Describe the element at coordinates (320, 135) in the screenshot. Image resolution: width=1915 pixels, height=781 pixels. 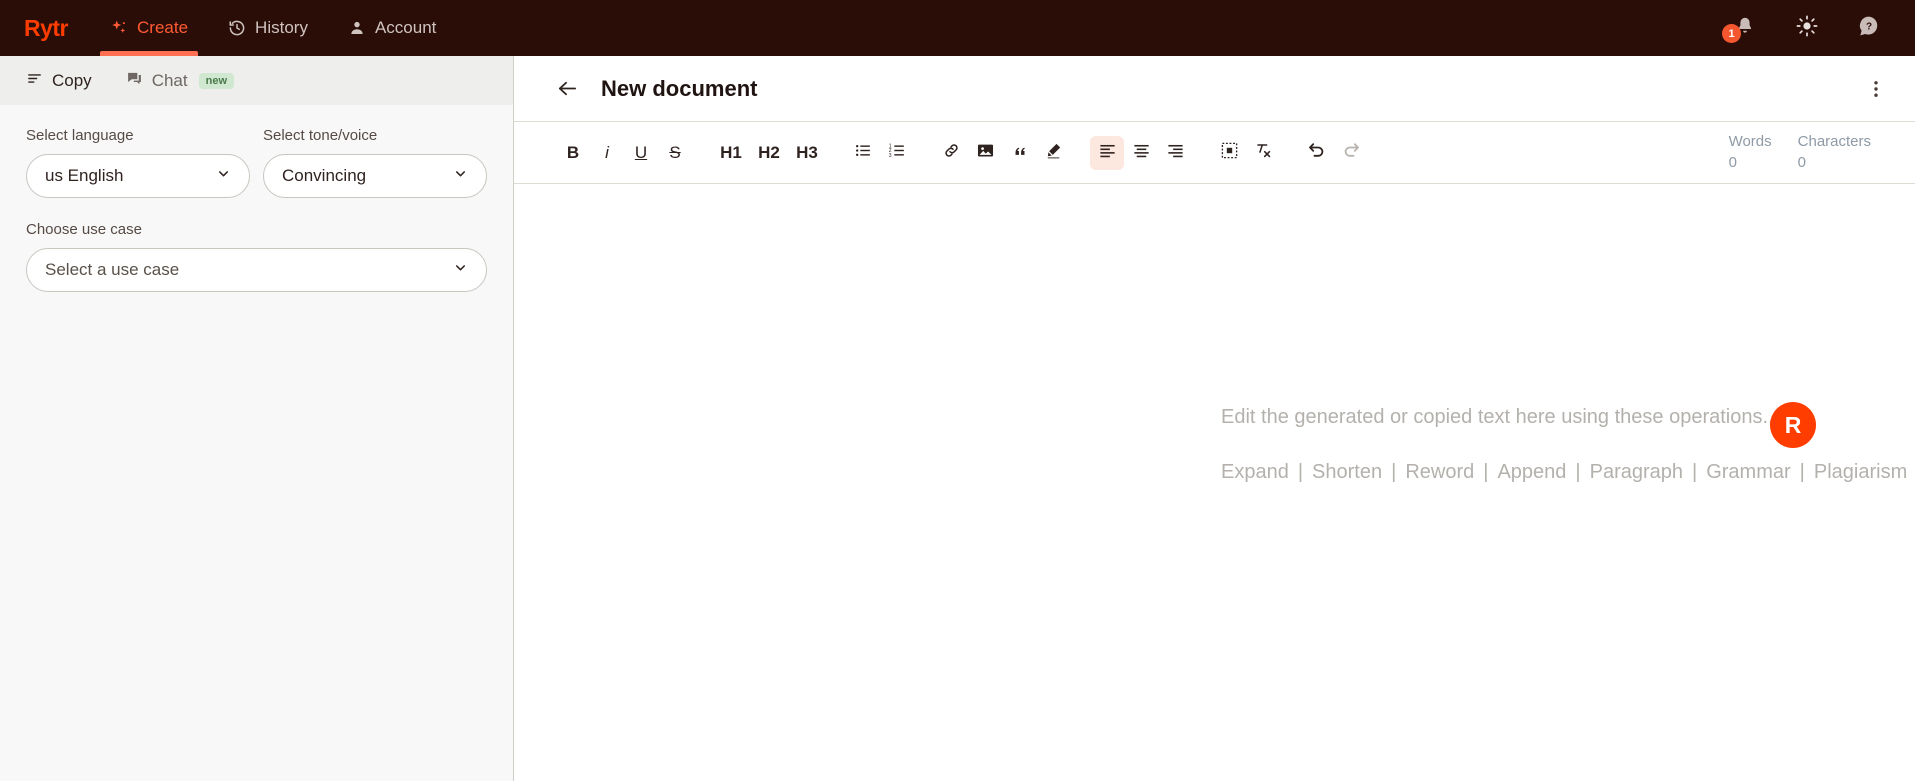
I see `tone-label: Select tone/voice` at that location.